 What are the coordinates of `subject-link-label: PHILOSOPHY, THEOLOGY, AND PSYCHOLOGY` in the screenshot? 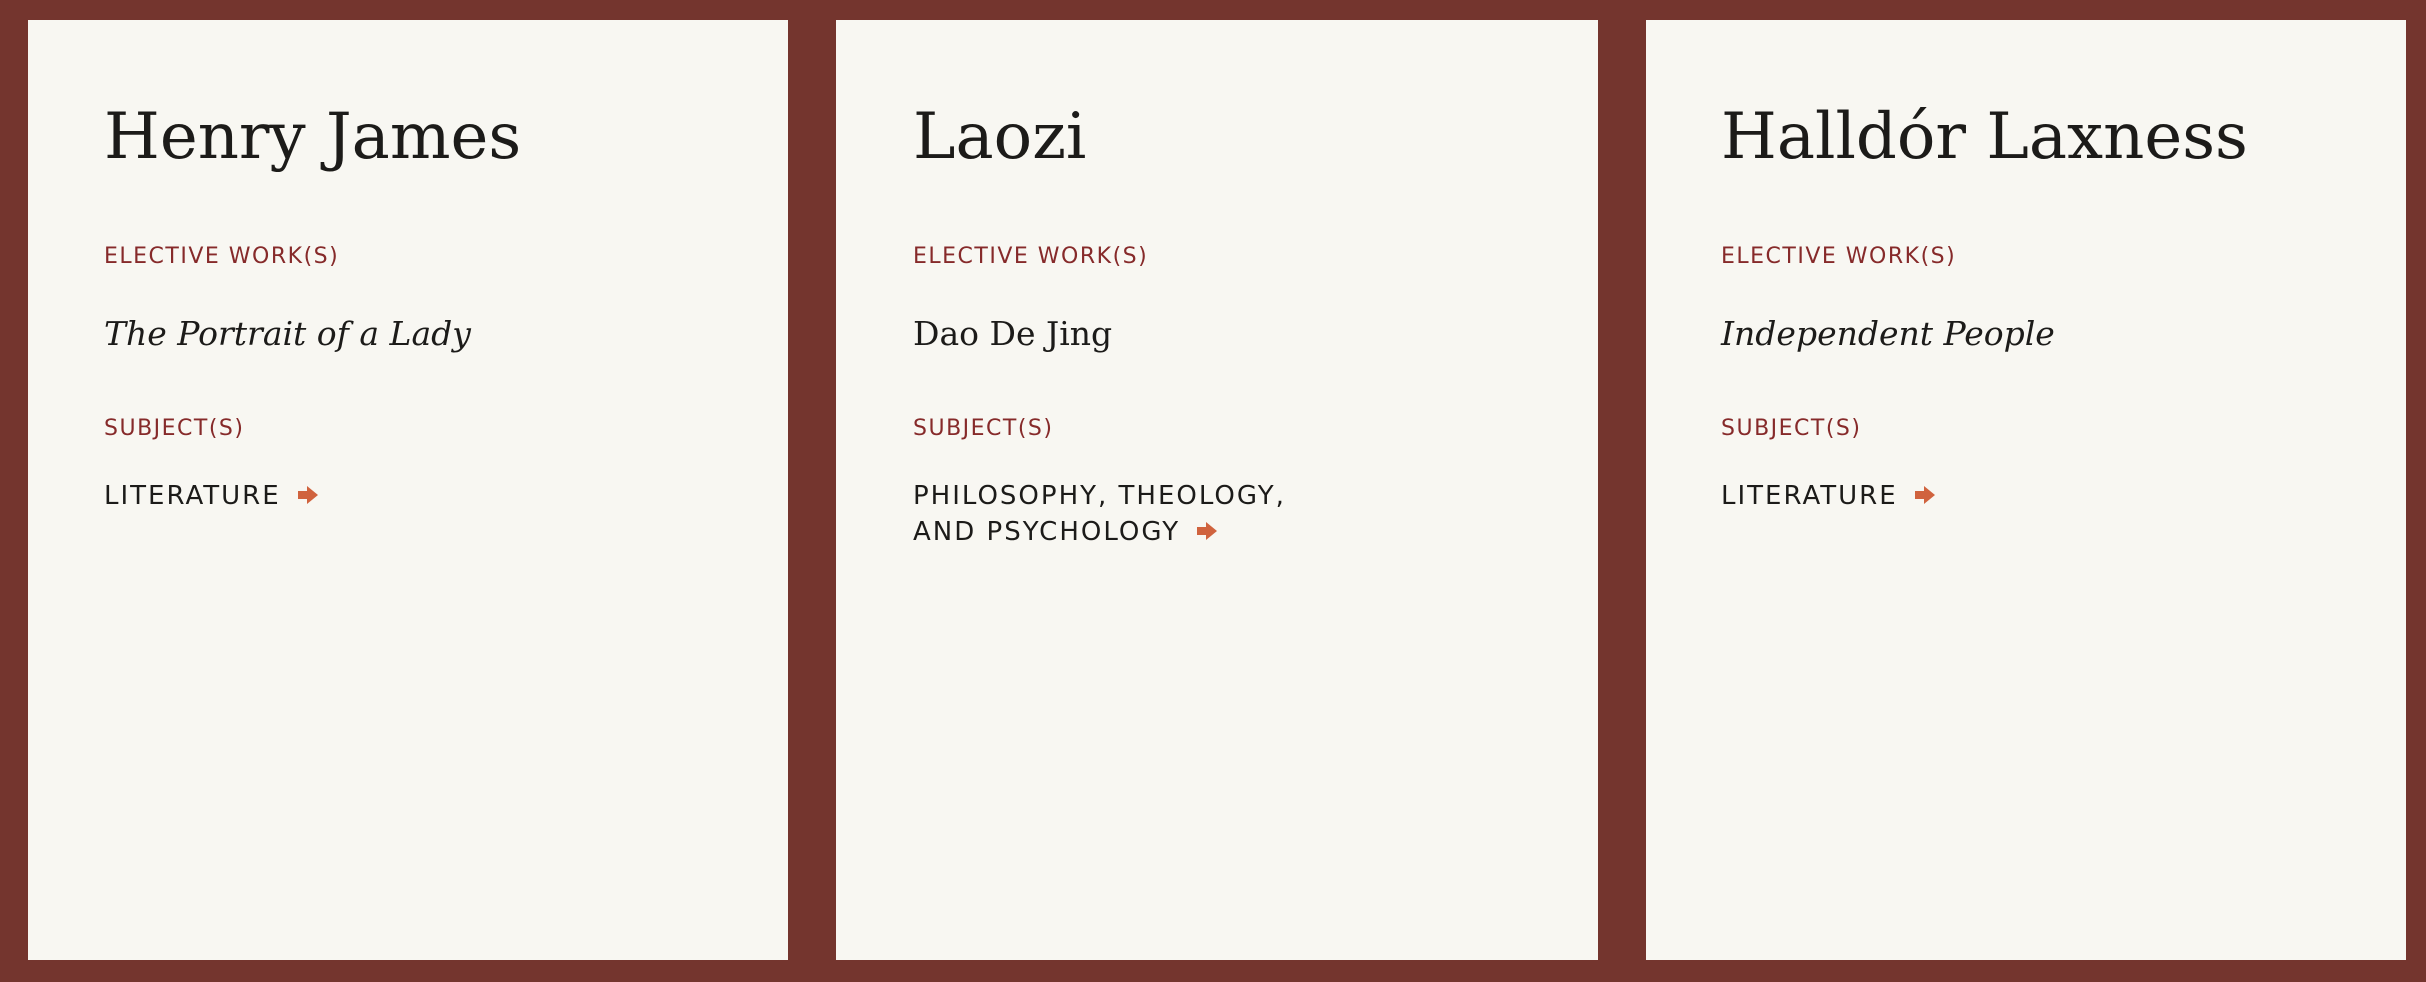 It's located at (1099, 514).